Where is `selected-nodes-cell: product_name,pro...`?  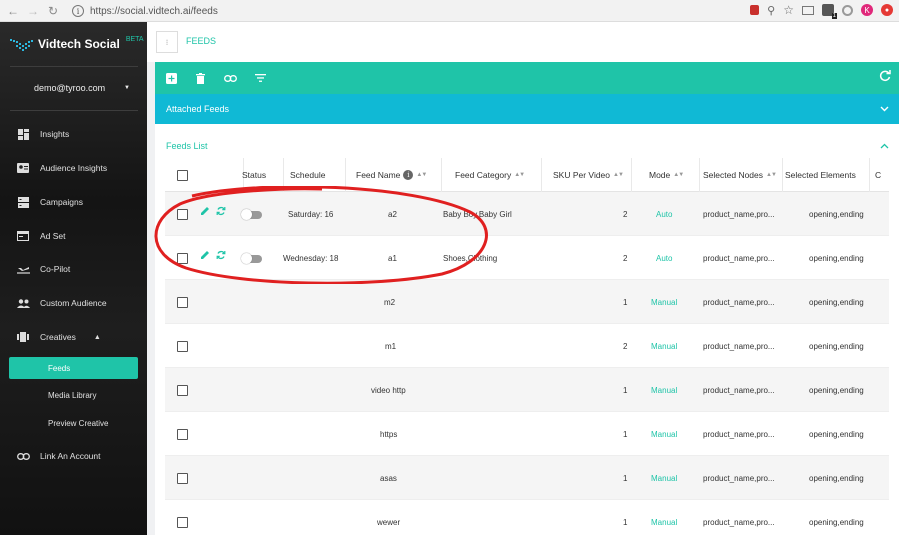
selected-nodes-cell: product_name,pro... is located at coordinates (739, 258).